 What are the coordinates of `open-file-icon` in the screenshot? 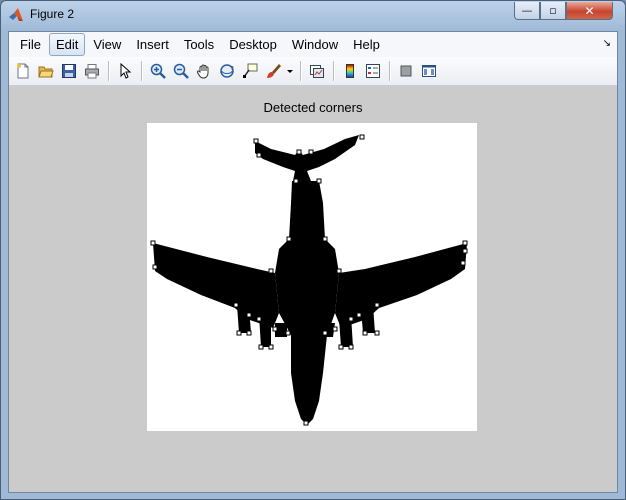 It's located at (46, 71).